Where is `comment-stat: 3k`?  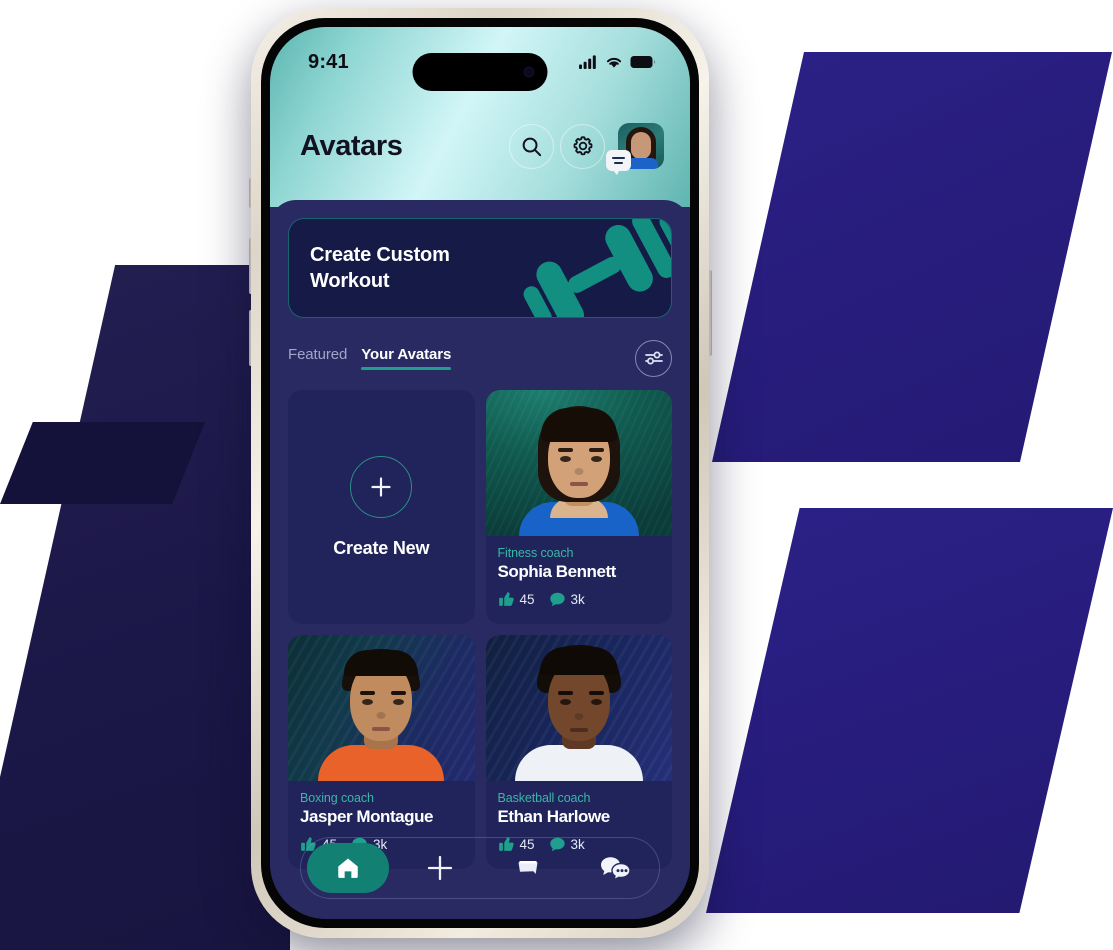 comment-stat: 3k is located at coordinates (567, 599).